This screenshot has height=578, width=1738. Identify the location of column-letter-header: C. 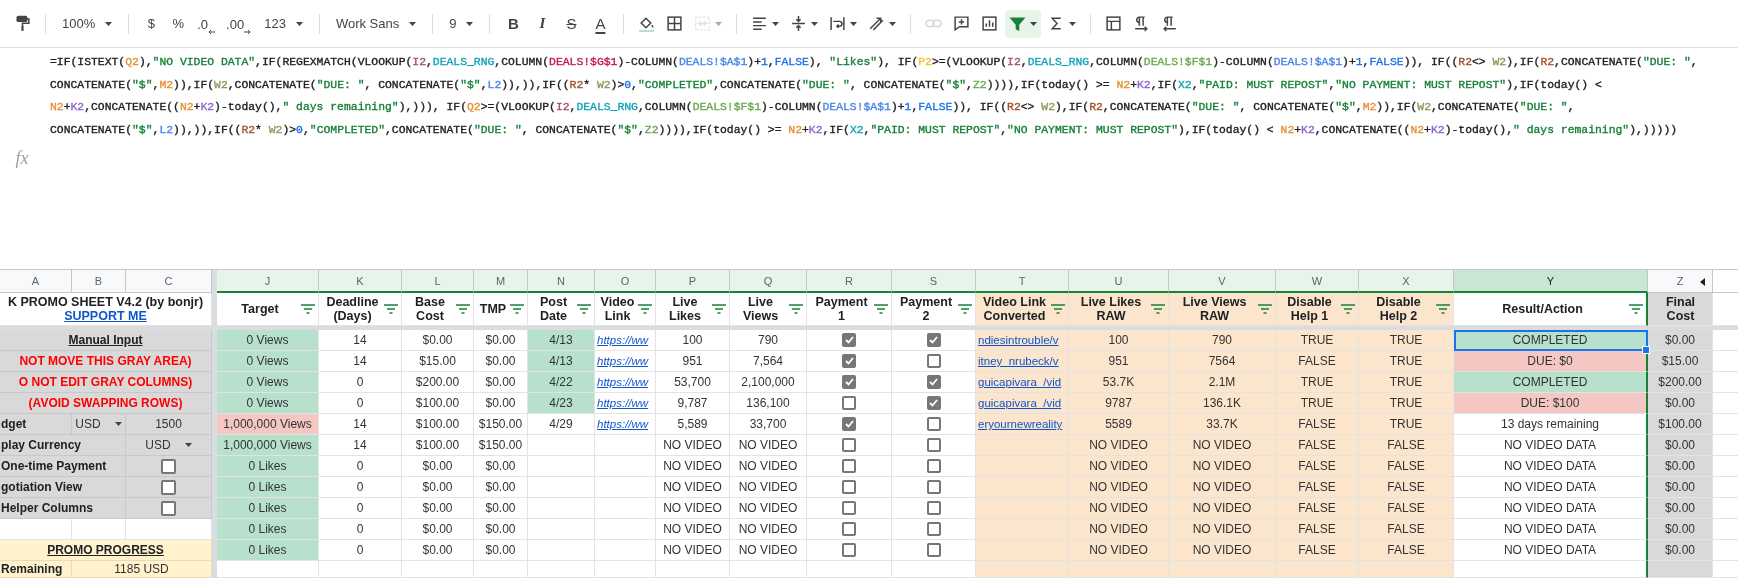
(169, 281).